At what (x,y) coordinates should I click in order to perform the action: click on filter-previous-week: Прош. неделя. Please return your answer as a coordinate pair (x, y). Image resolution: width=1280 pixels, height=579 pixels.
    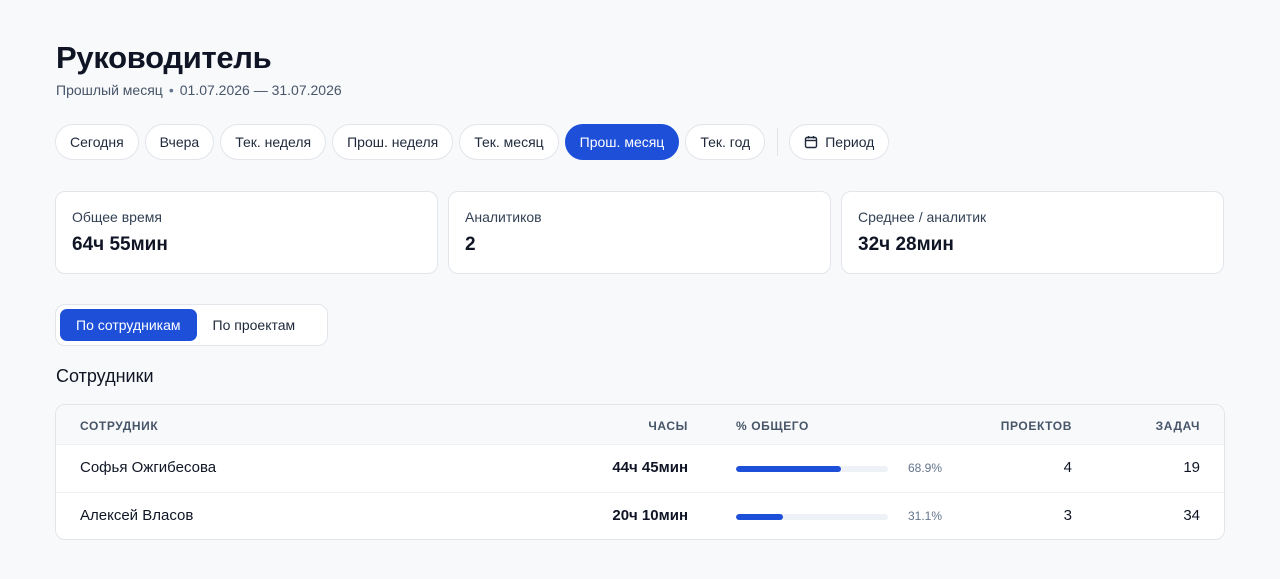
    Looking at the image, I should click on (393, 142).